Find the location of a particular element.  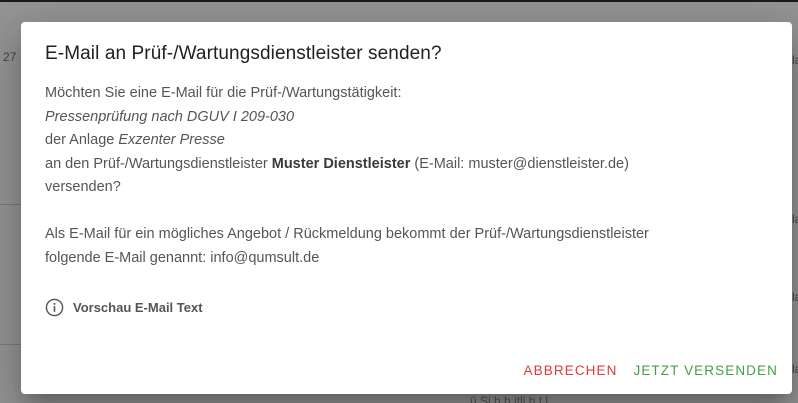

asset-line: der Anlage Exzenter Presse is located at coordinates (410, 141).